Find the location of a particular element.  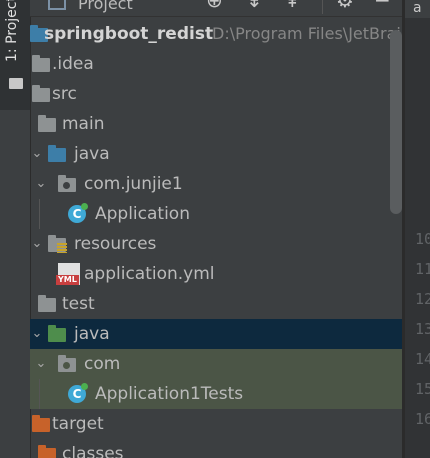

project-view-selector: Project is located at coordinates (105, 6).